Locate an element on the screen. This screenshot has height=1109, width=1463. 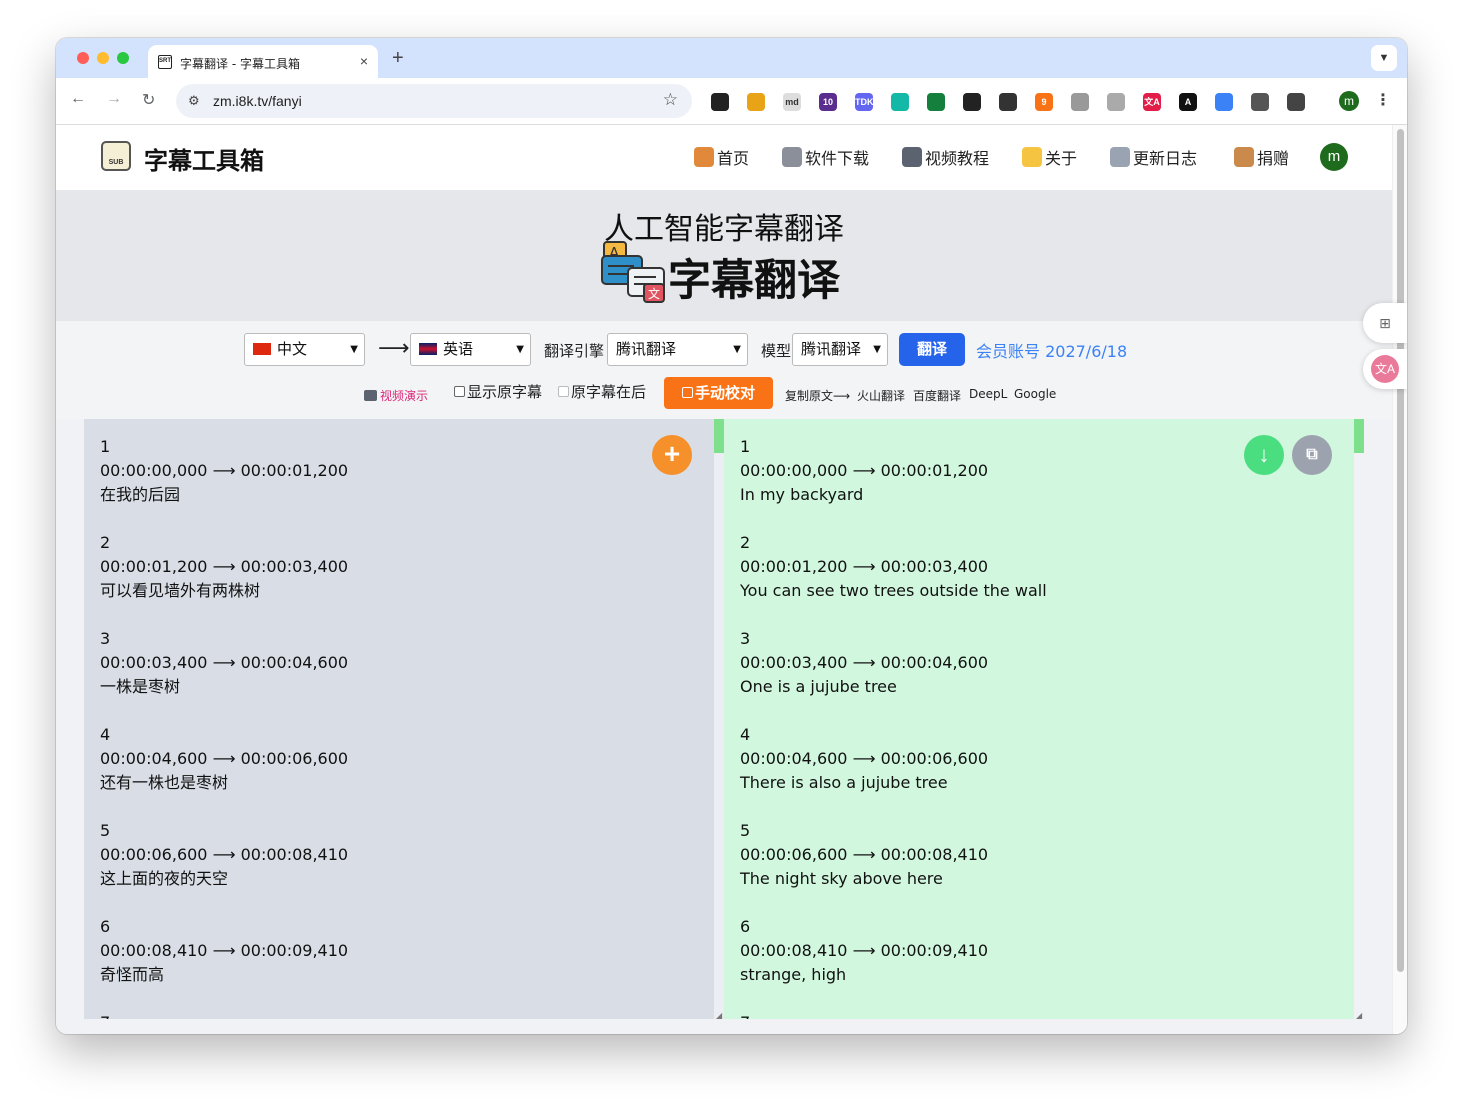
engine-select: 腾讯翻译 ▼ is located at coordinates (677, 349).